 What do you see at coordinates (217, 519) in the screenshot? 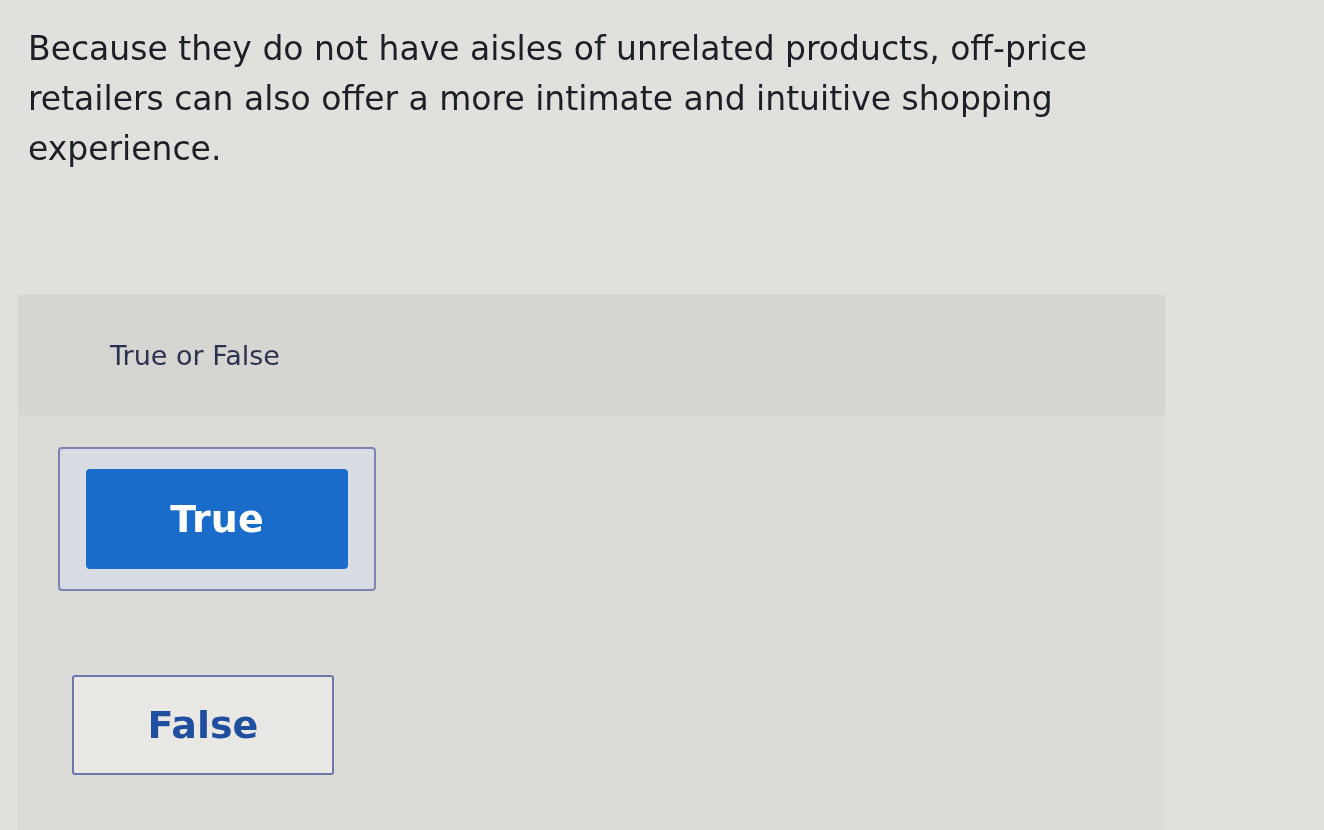
I see `answer-option: True` at bounding box center [217, 519].